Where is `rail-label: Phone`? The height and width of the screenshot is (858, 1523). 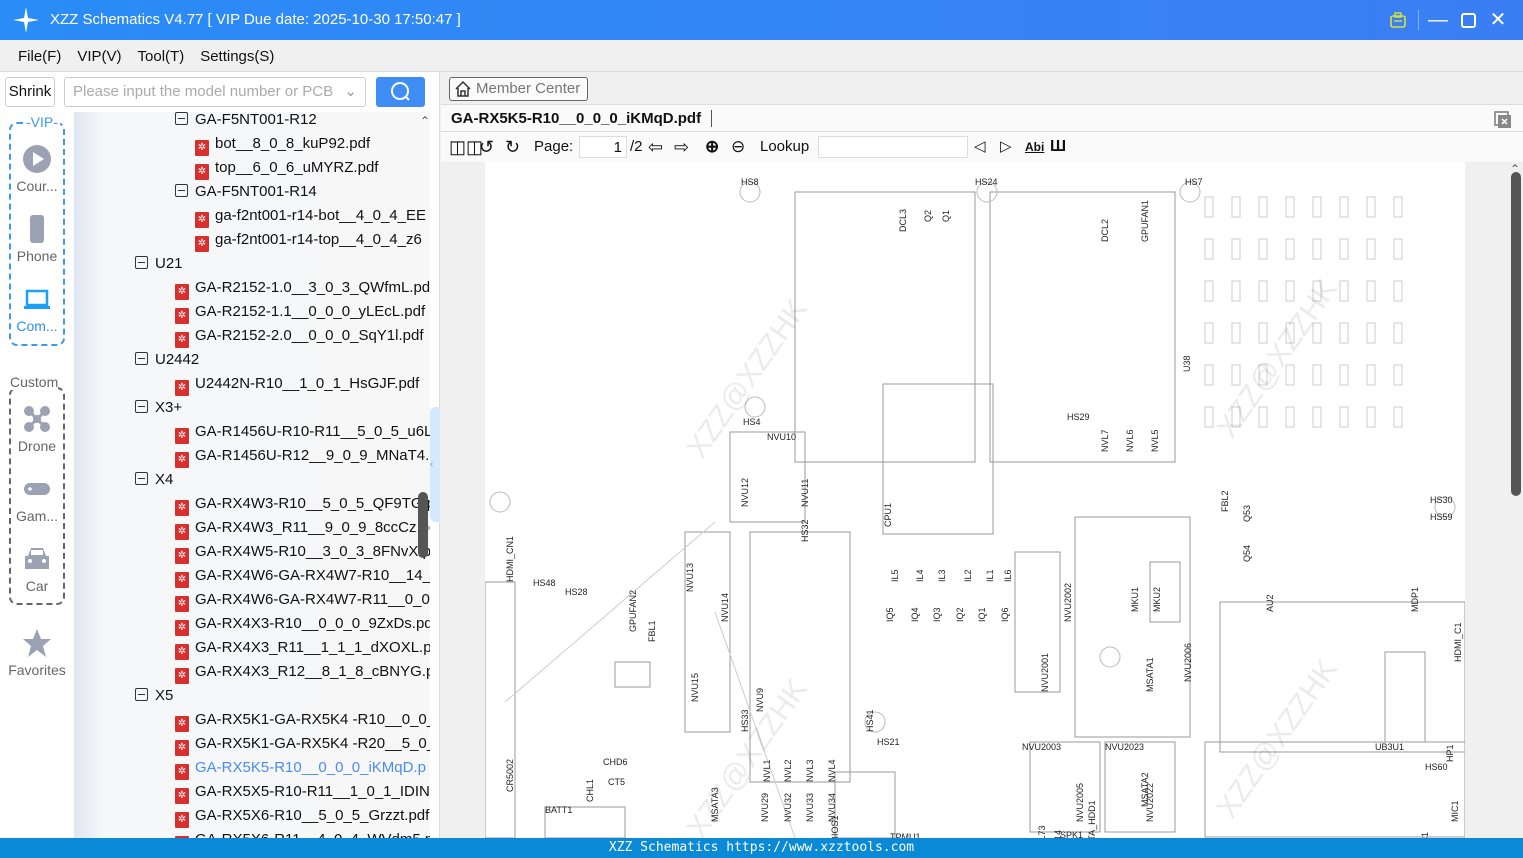
rail-label: Phone is located at coordinates (37, 256).